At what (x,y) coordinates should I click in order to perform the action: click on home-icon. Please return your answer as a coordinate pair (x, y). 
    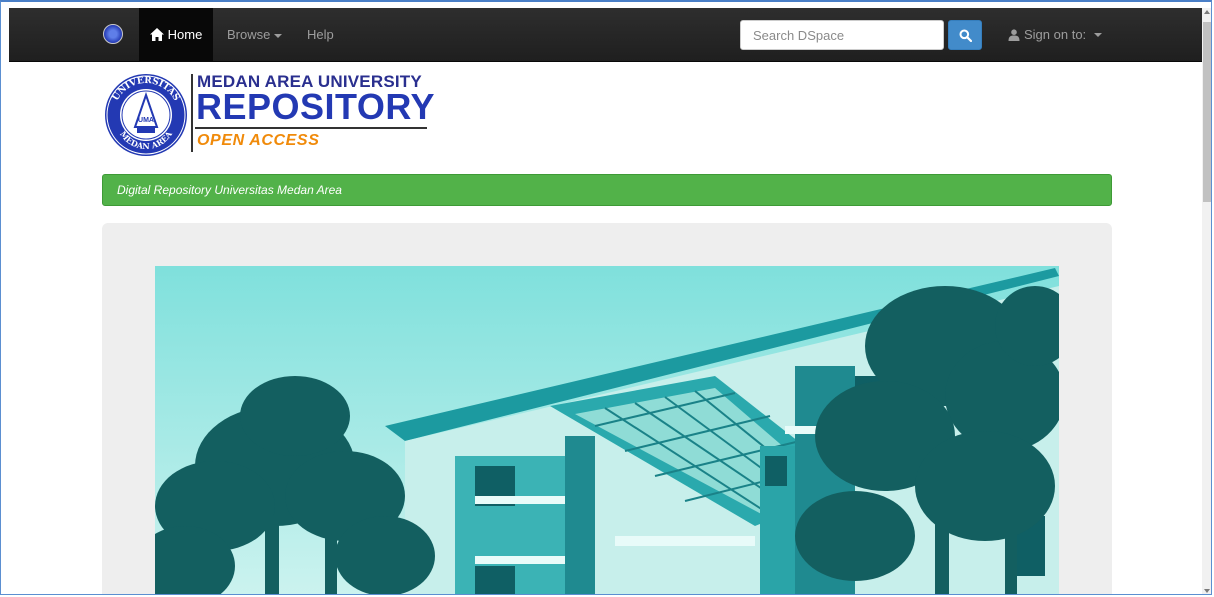
    Looking at the image, I should click on (156, 34).